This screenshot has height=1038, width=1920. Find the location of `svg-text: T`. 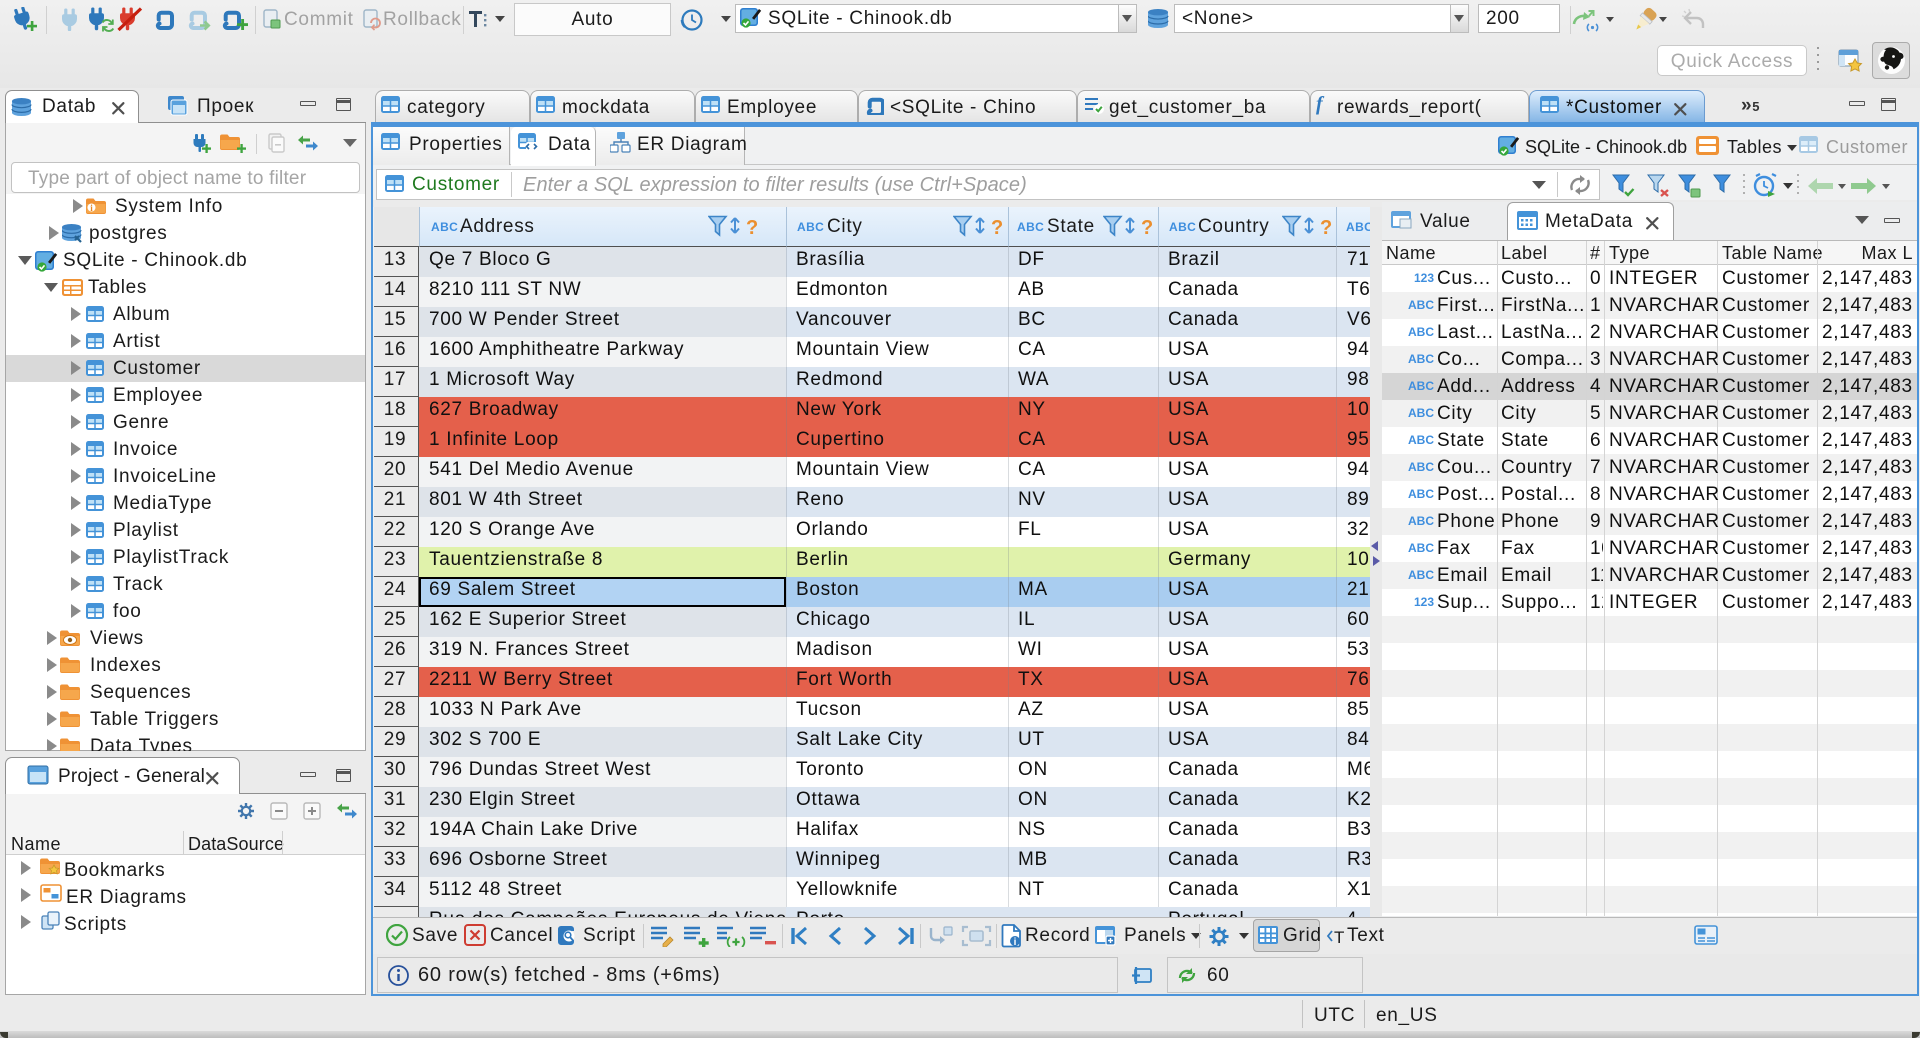

svg-text: T is located at coordinates (1339, 937).